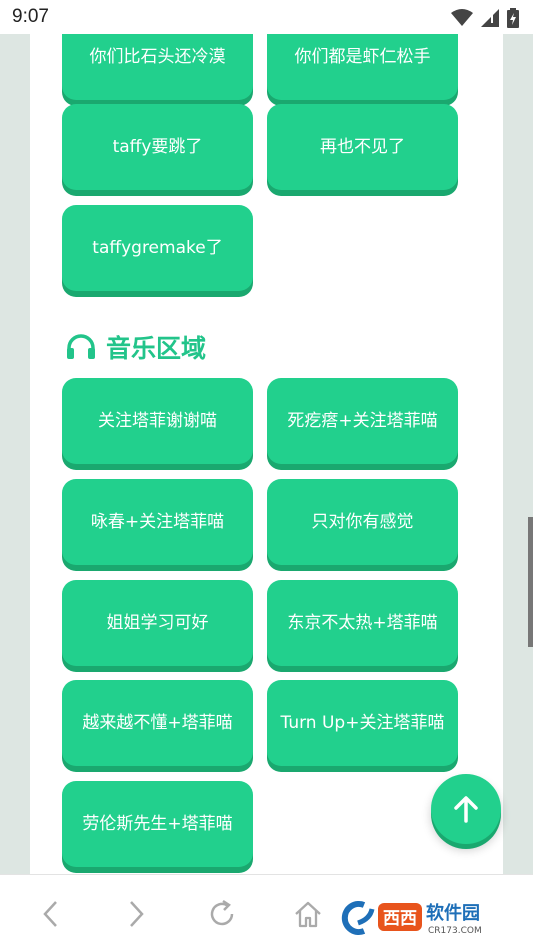  I want to click on section-title-music: 音乐区域, so click(136, 347).